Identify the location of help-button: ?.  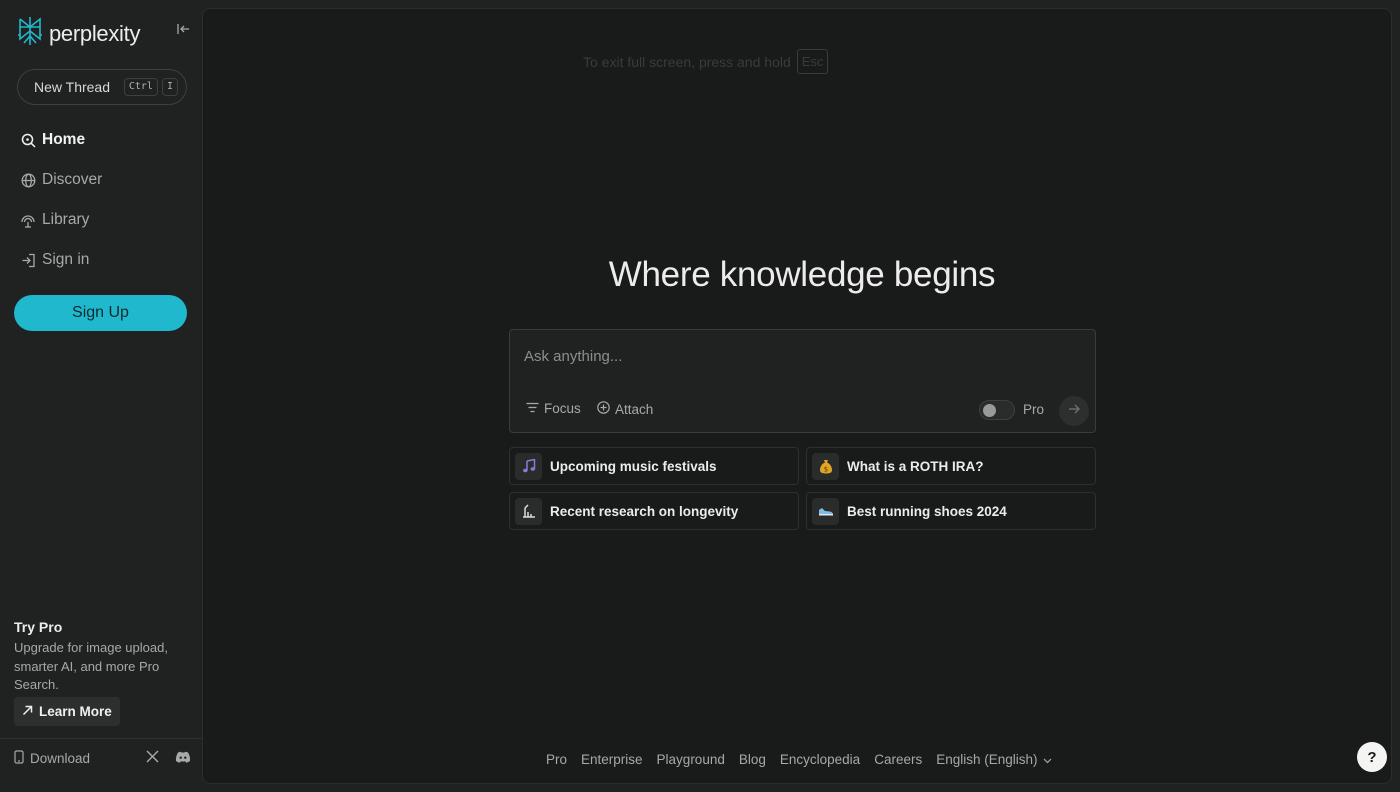
(1372, 757).